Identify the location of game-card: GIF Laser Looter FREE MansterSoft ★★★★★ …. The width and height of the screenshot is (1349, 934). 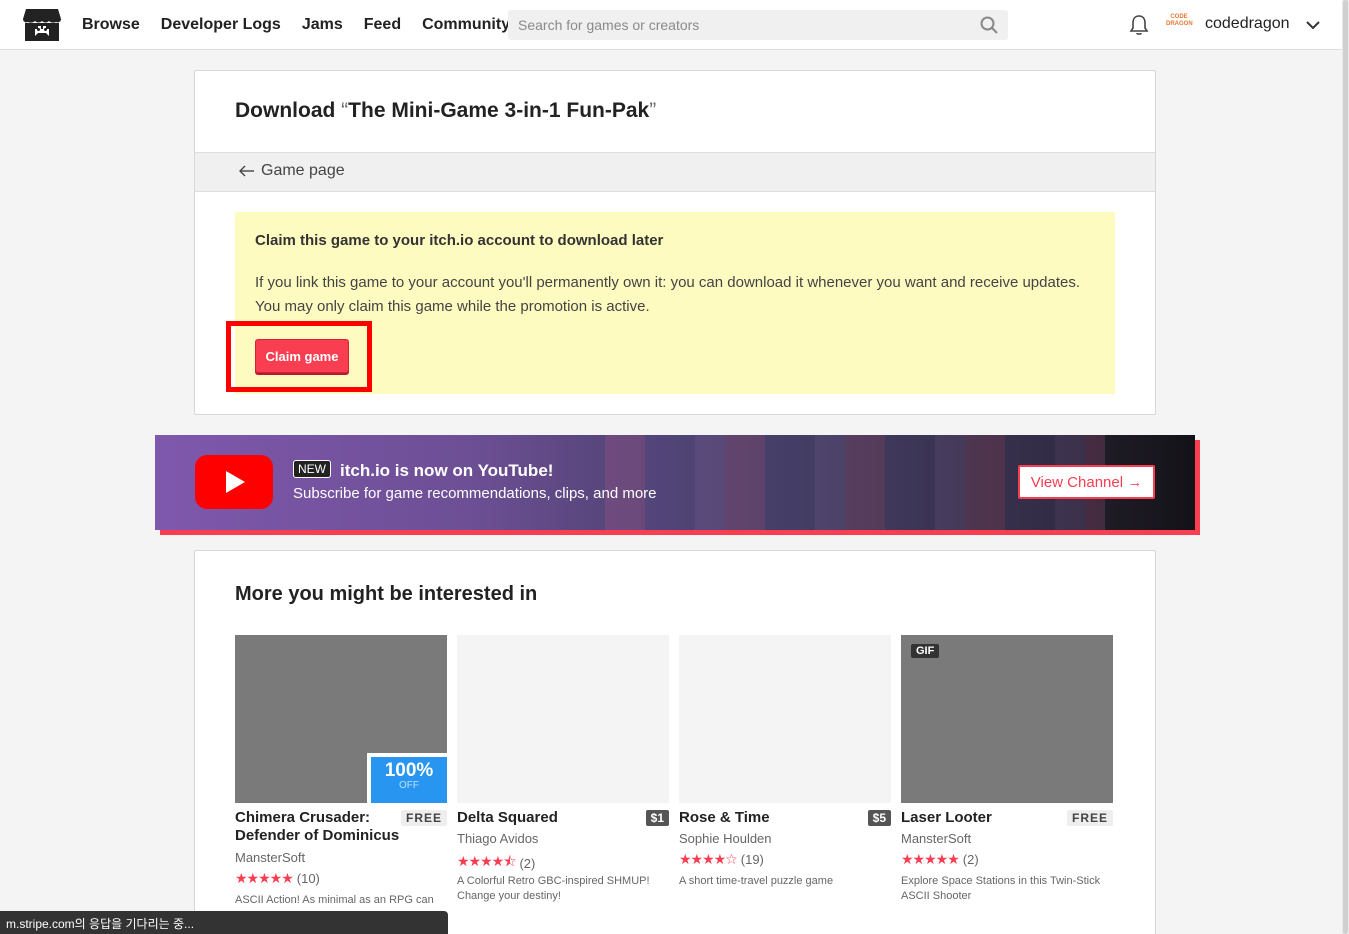
(1007, 768).